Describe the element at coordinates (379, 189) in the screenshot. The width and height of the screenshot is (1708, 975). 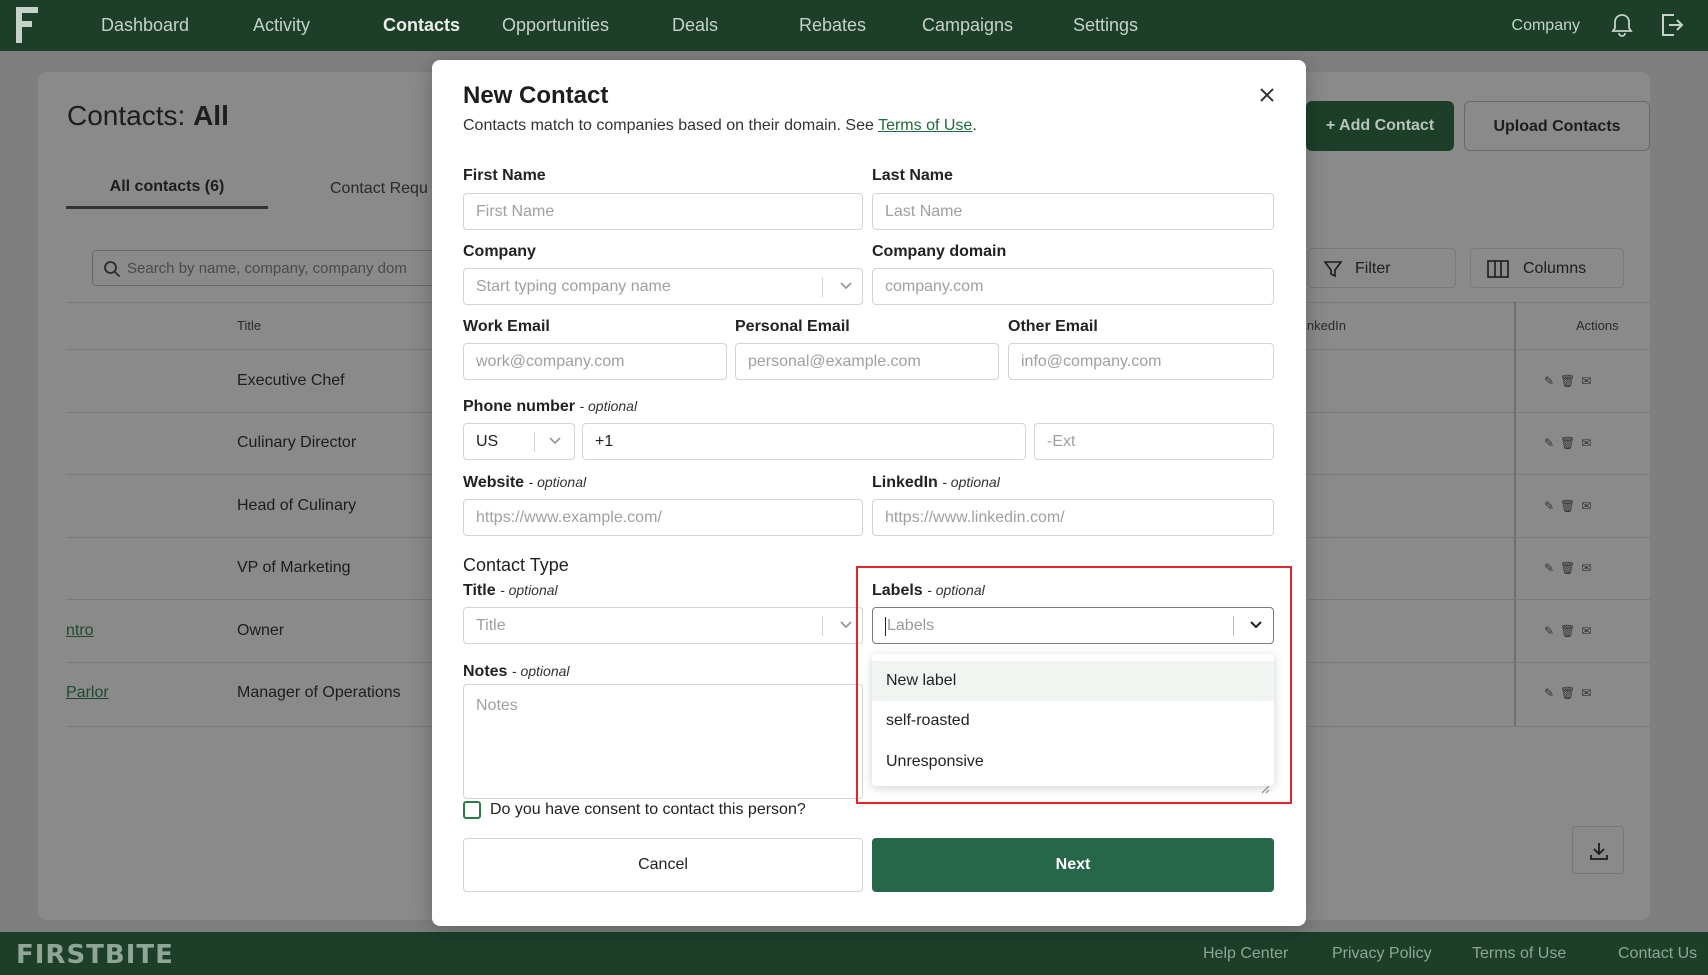
I see `tab-contact-requests: Contact Requ` at that location.